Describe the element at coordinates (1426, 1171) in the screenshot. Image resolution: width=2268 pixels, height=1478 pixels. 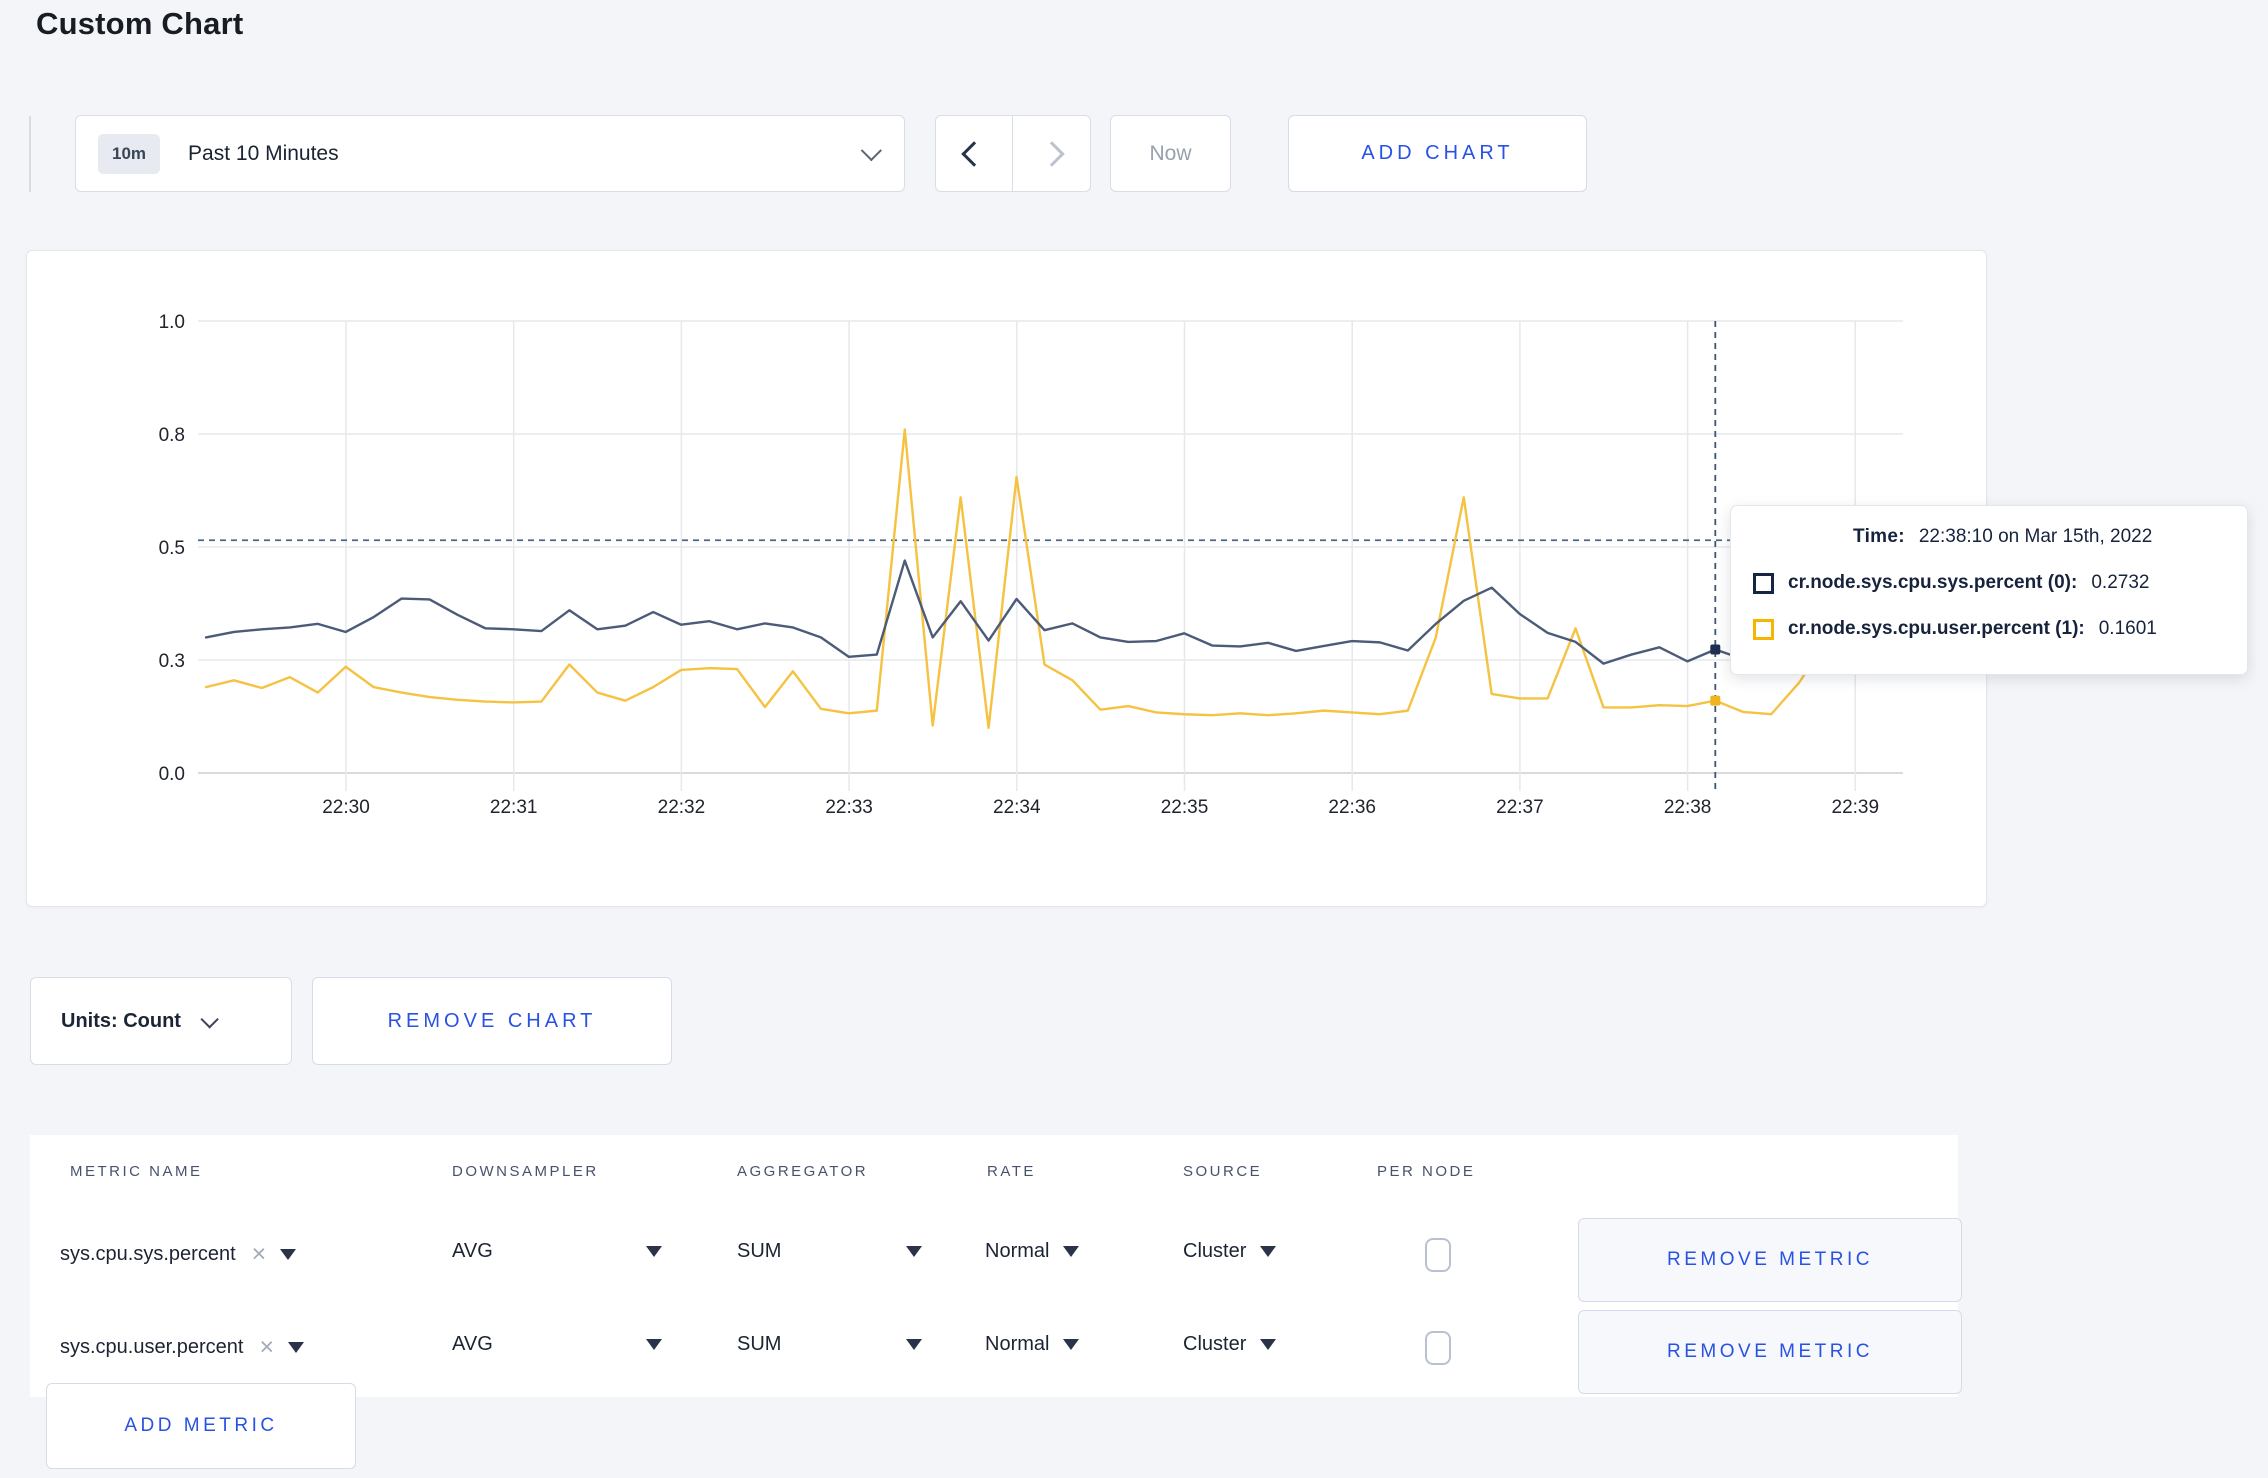
I see `col-header-per-node: PER NODE` at that location.